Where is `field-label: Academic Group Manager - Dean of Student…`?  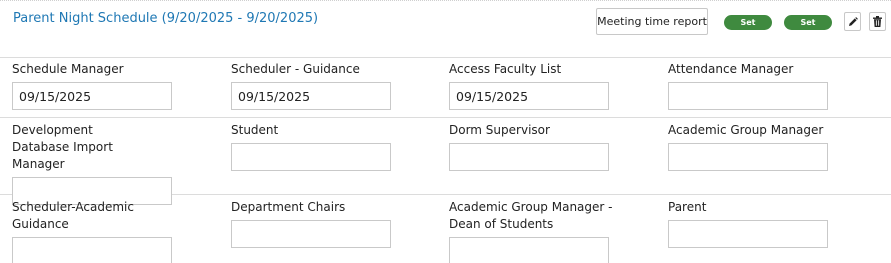
field-label: Academic Group Manager - Dean of Student… is located at coordinates (531, 215).